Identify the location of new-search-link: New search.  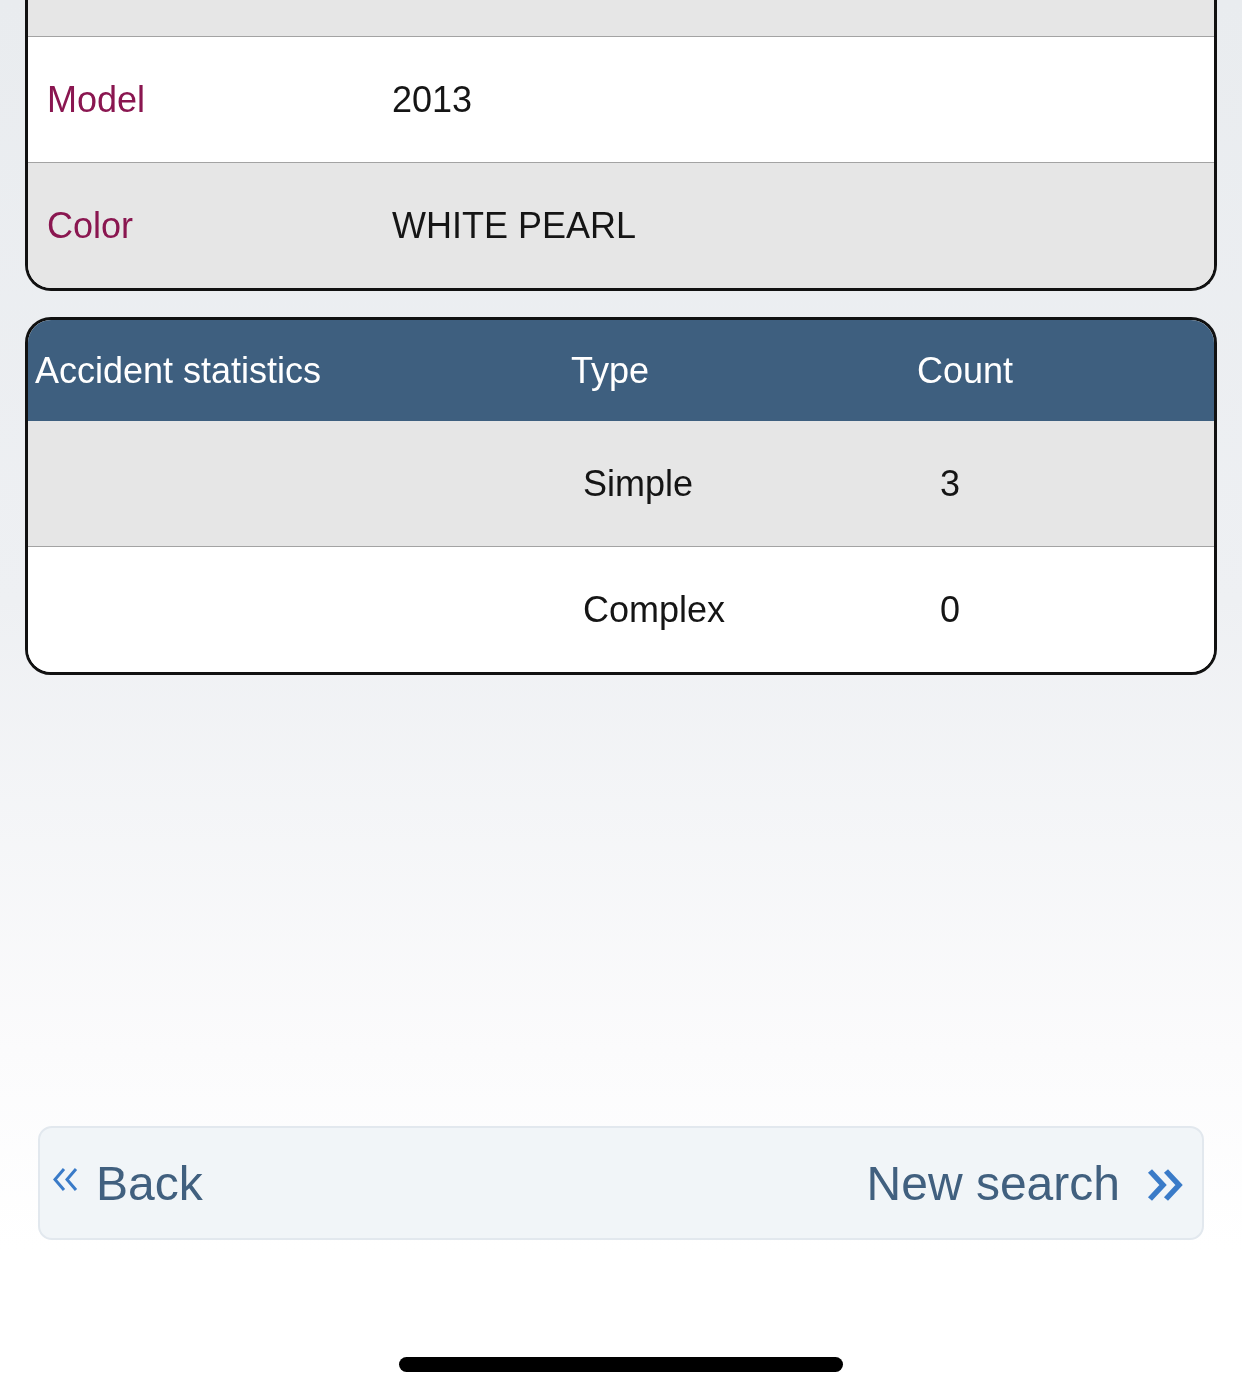
(1025, 1183).